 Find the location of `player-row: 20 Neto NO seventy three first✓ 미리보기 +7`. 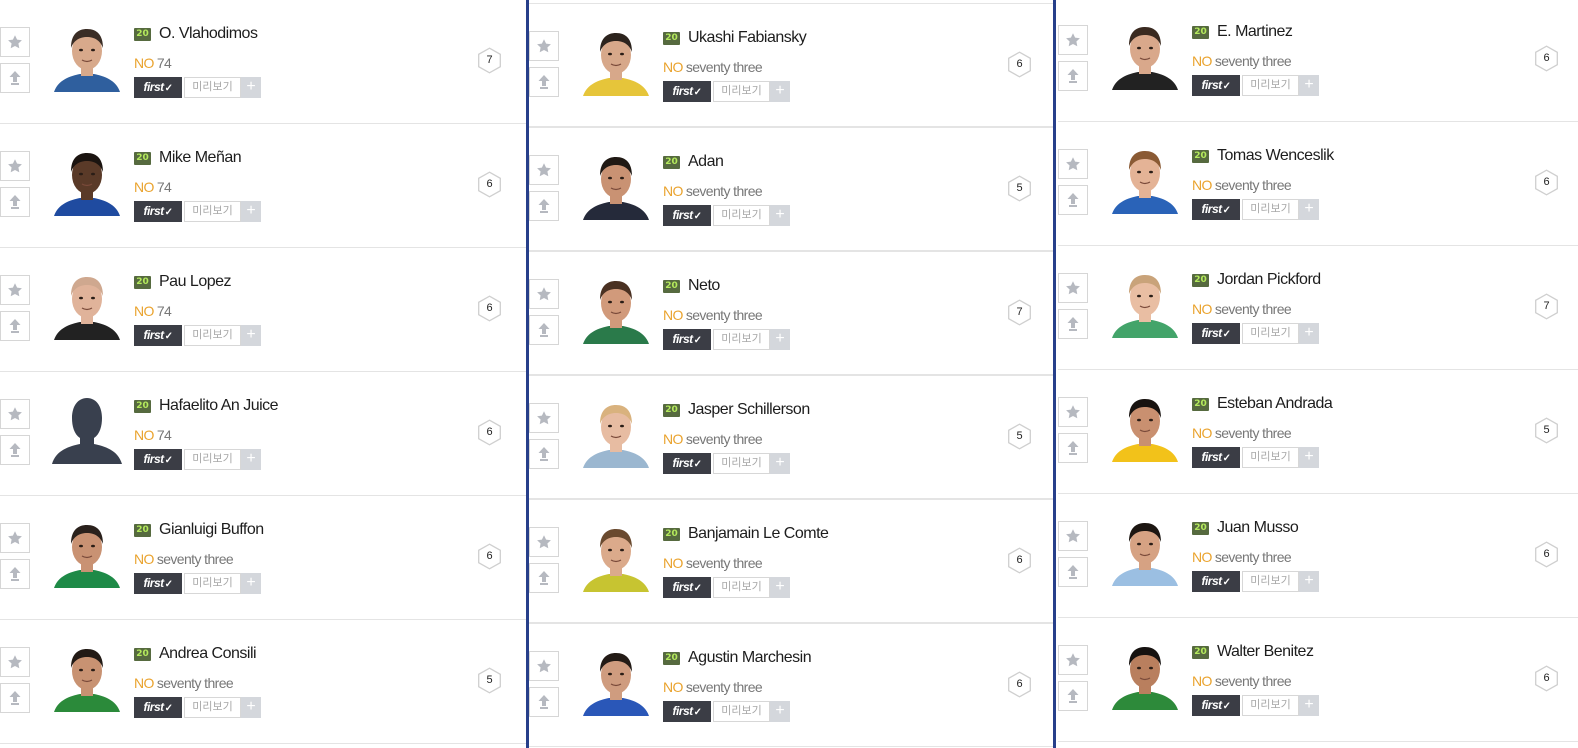

player-row: 20 Neto NO seventy three first✓ 미리보기 +7 is located at coordinates (791, 313).